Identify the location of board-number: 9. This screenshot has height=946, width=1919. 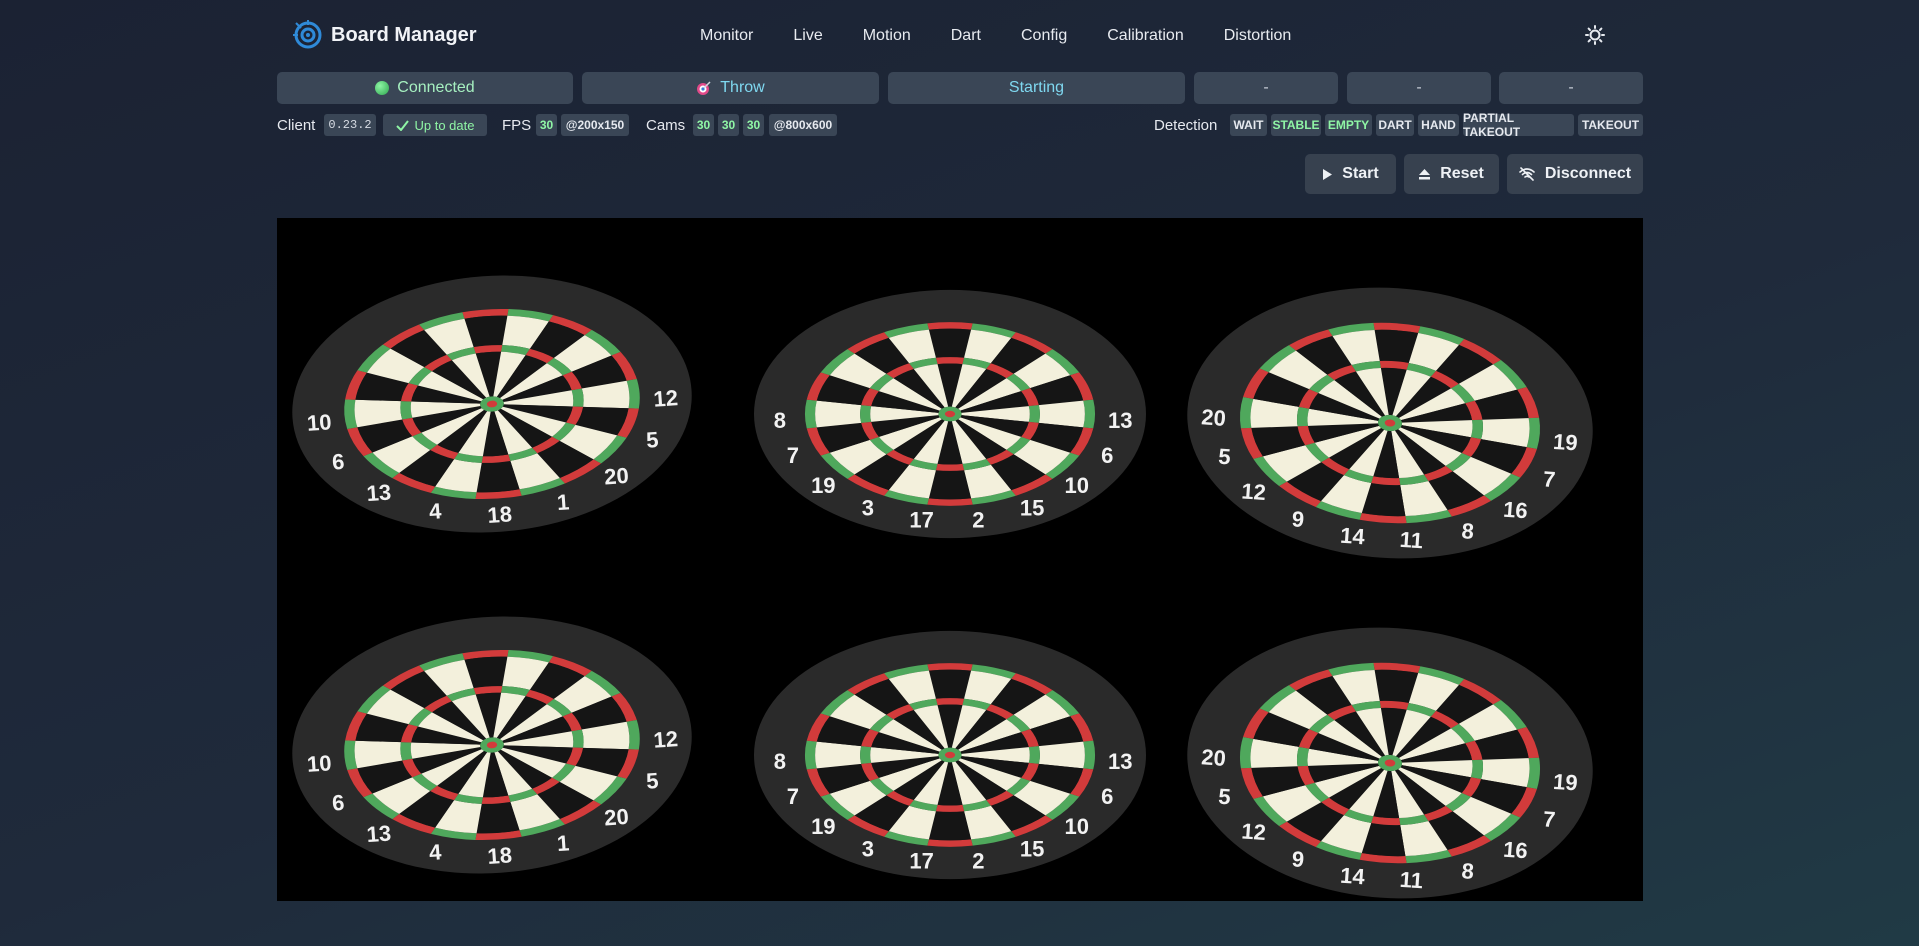
(1298, 859).